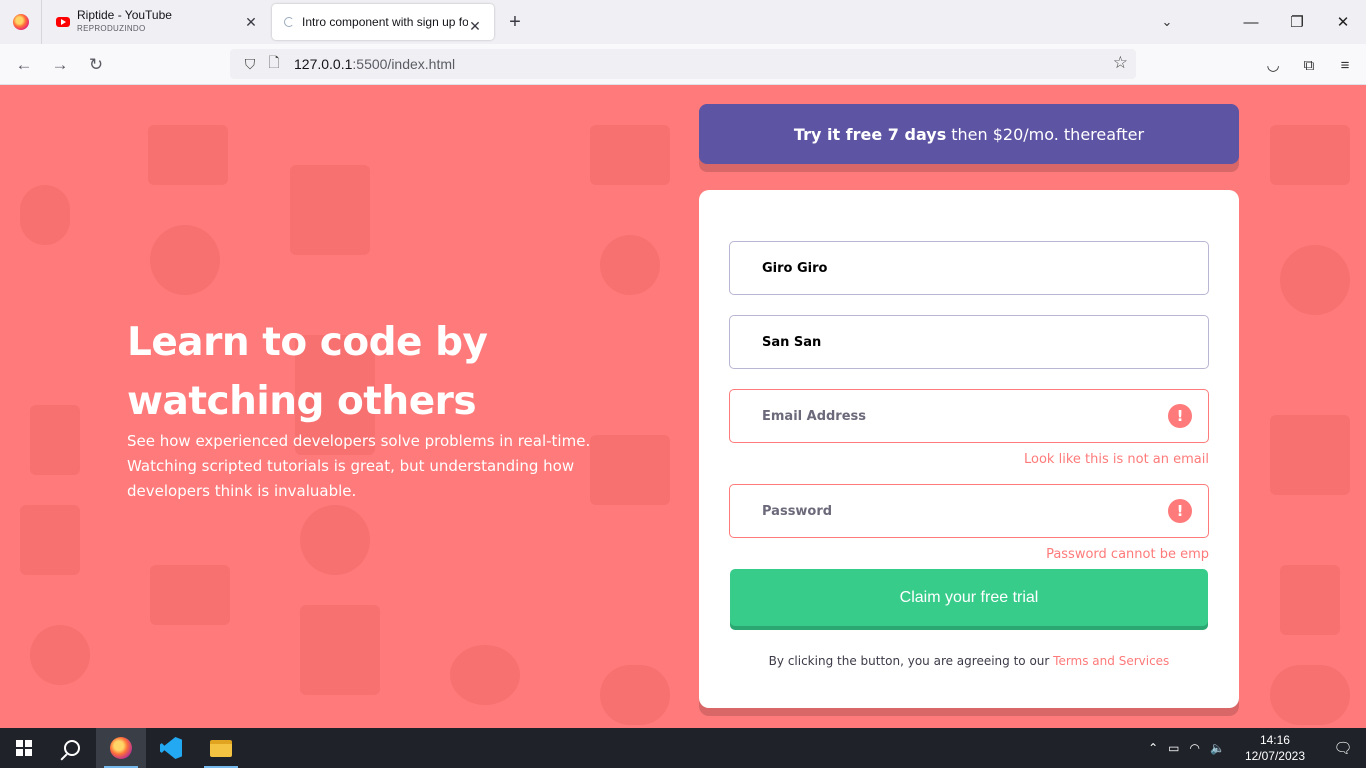 The width and height of the screenshot is (1366, 768). I want to click on firefox-view-button, so click(21, 22).